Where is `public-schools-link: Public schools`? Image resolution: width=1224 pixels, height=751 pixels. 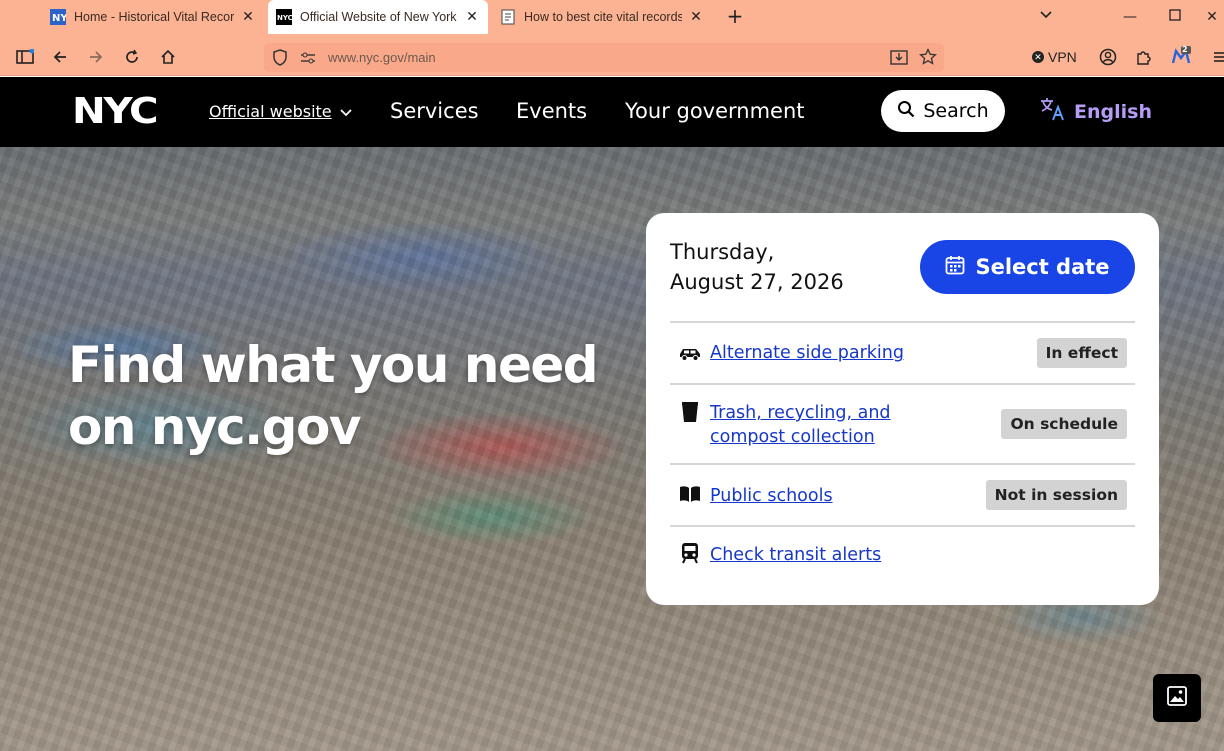 public-schools-link: Public schools is located at coordinates (771, 496).